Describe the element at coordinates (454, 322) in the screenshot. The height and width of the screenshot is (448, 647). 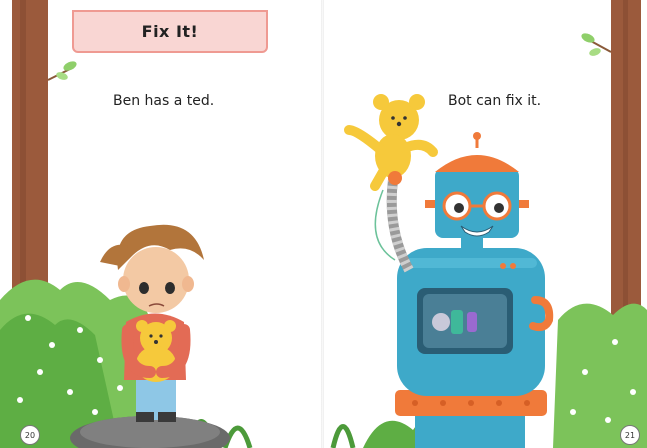
I see `robot-gears` at that location.